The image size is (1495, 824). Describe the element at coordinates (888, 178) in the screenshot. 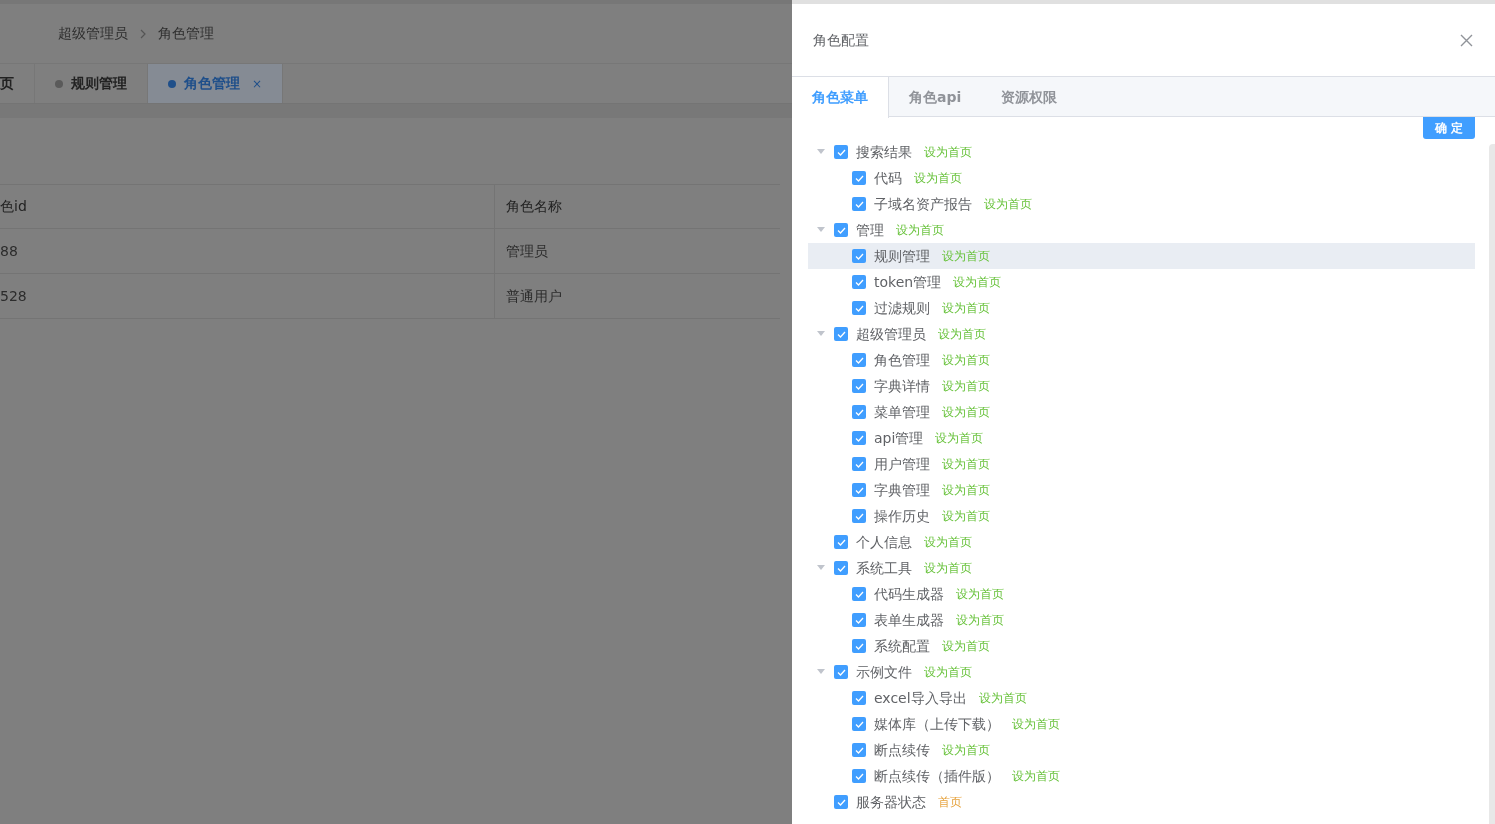

I see `tree-label: 代码` at that location.